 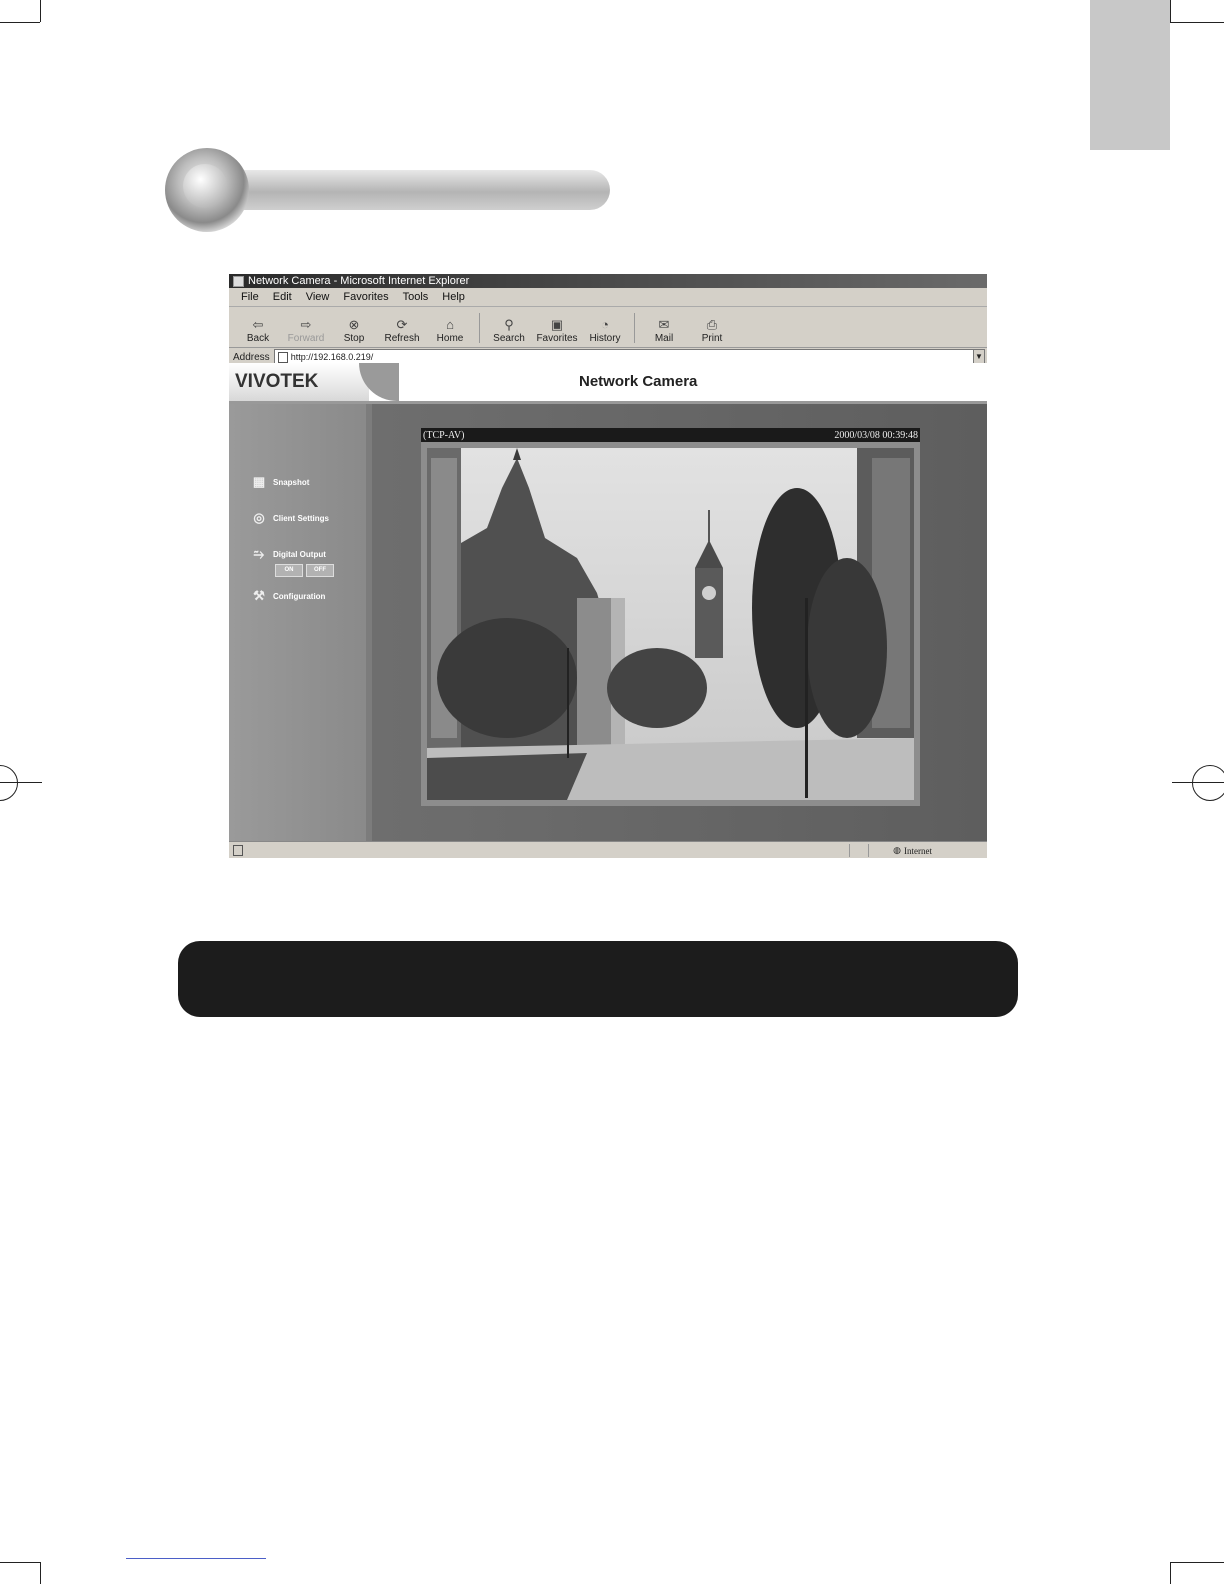 What do you see at coordinates (1170, 11) in the screenshot?
I see `crop-mark-tr-v` at bounding box center [1170, 11].